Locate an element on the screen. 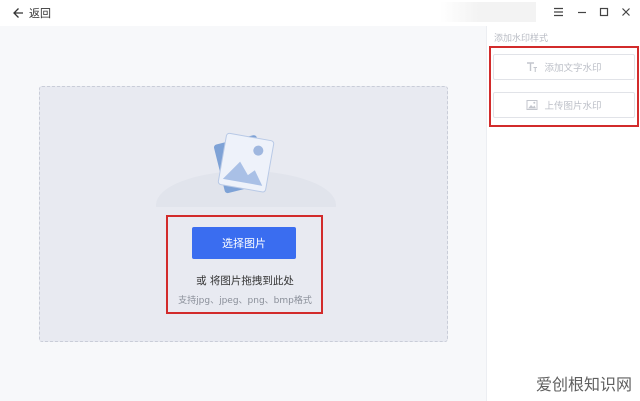  upload-image-watermark-label: 上传图片水印 is located at coordinates (573, 106).